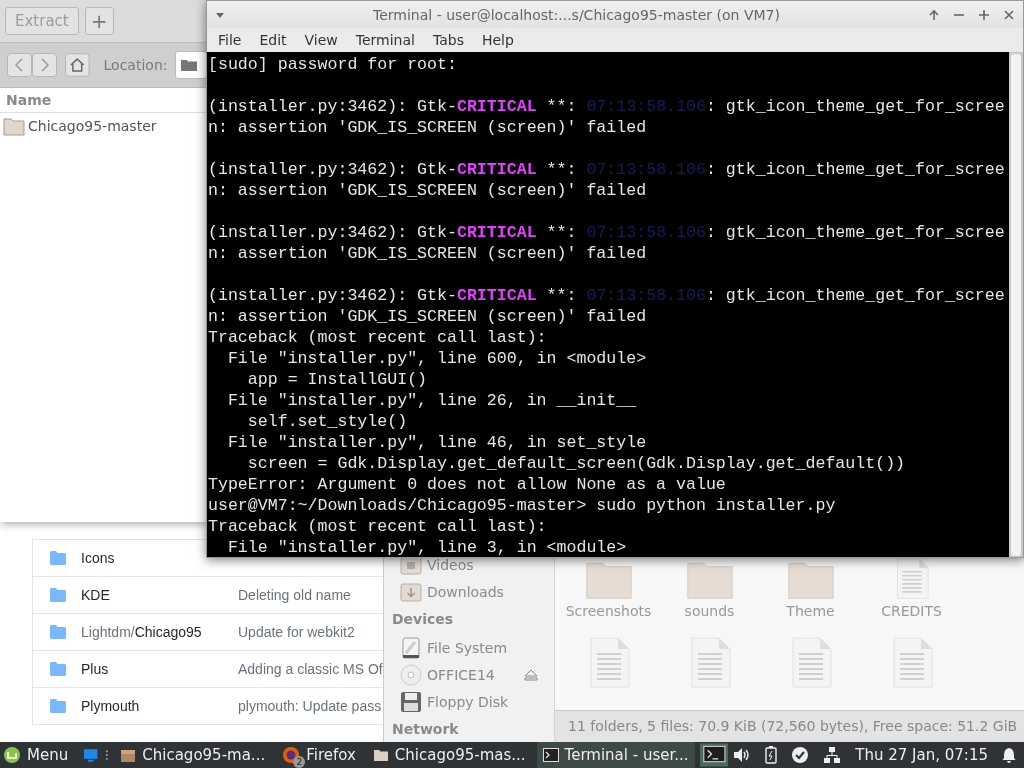 Image resolution: width=1024 pixels, height=768 pixels. I want to click on folder-link: Plymouth, so click(110, 706).